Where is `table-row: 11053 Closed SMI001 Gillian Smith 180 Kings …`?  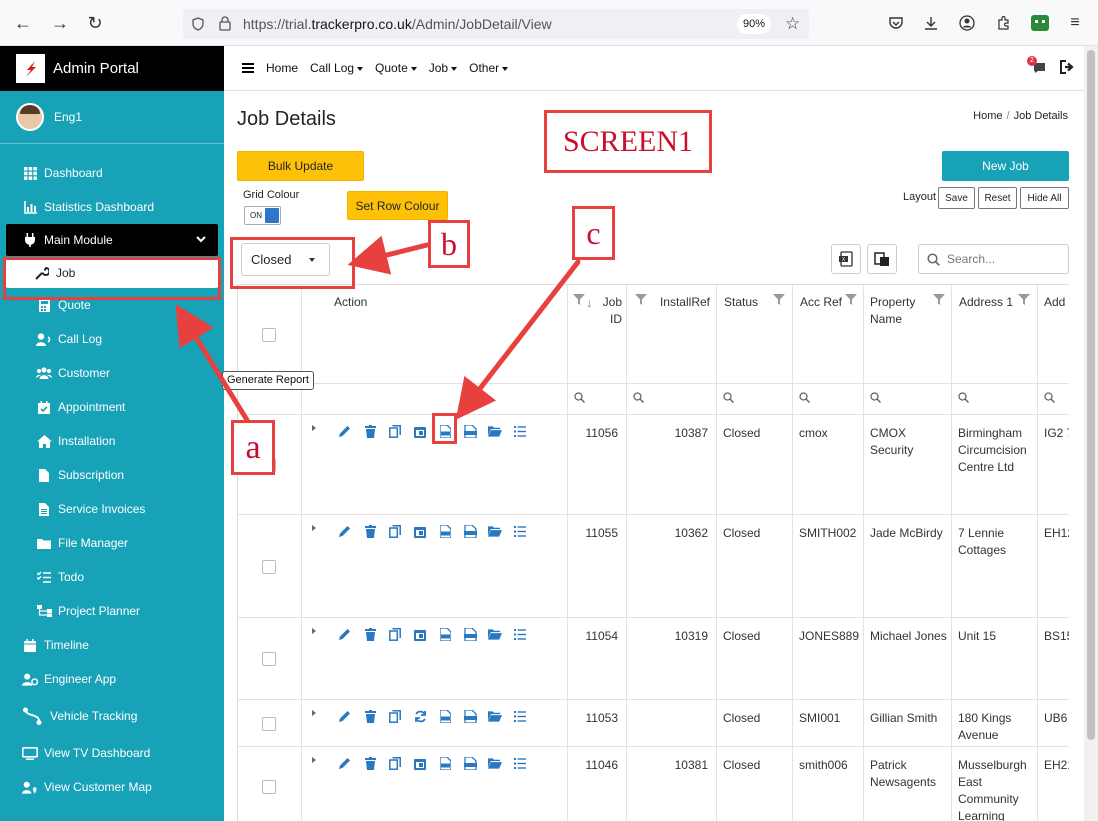
table-row: 11053 Closed SMI001 Gillian Smith 180 Kings … is located at coordinates (653, 723).